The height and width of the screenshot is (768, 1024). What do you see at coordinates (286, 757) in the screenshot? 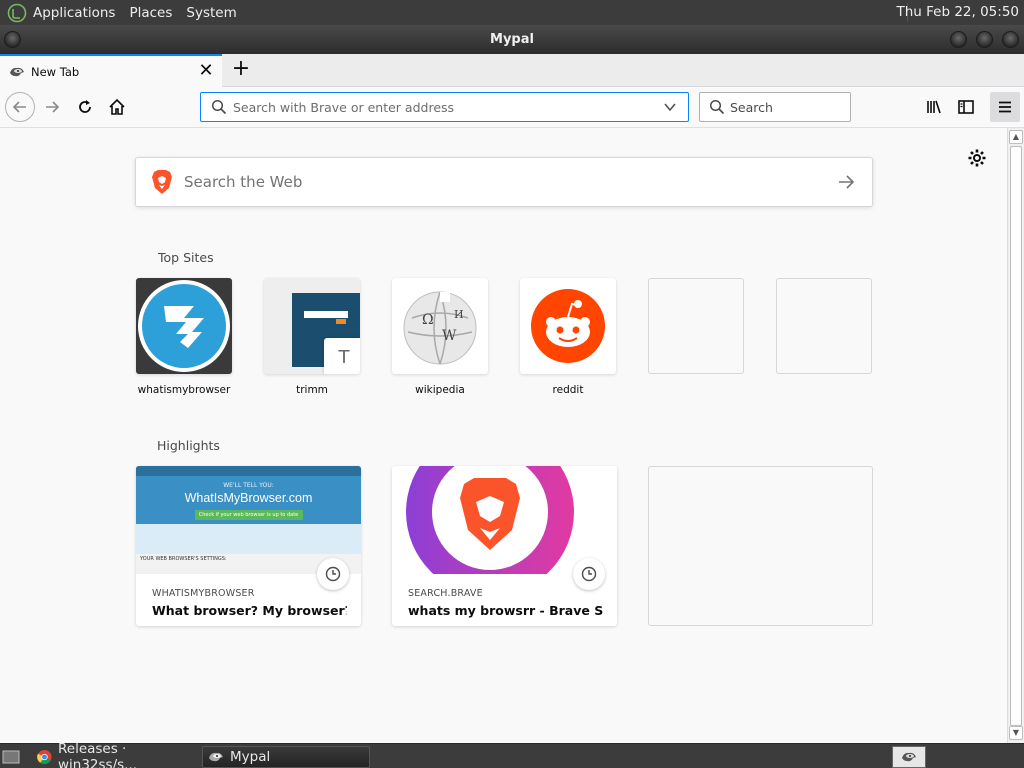
I see `taskbar-item-mypal: Mypal` at bounding box center [286, 757].